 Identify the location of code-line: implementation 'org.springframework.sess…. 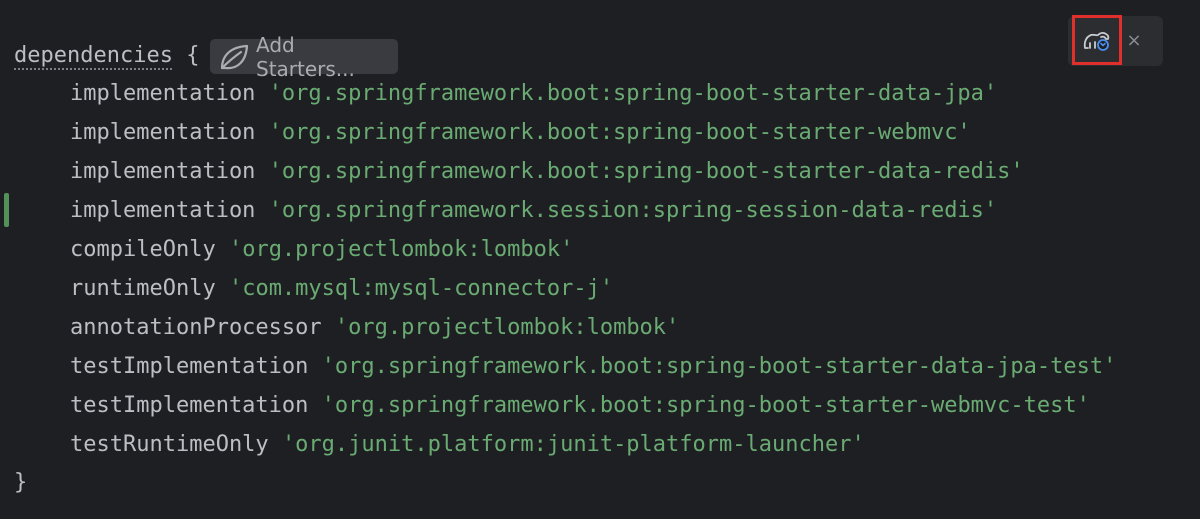
(505, 210).